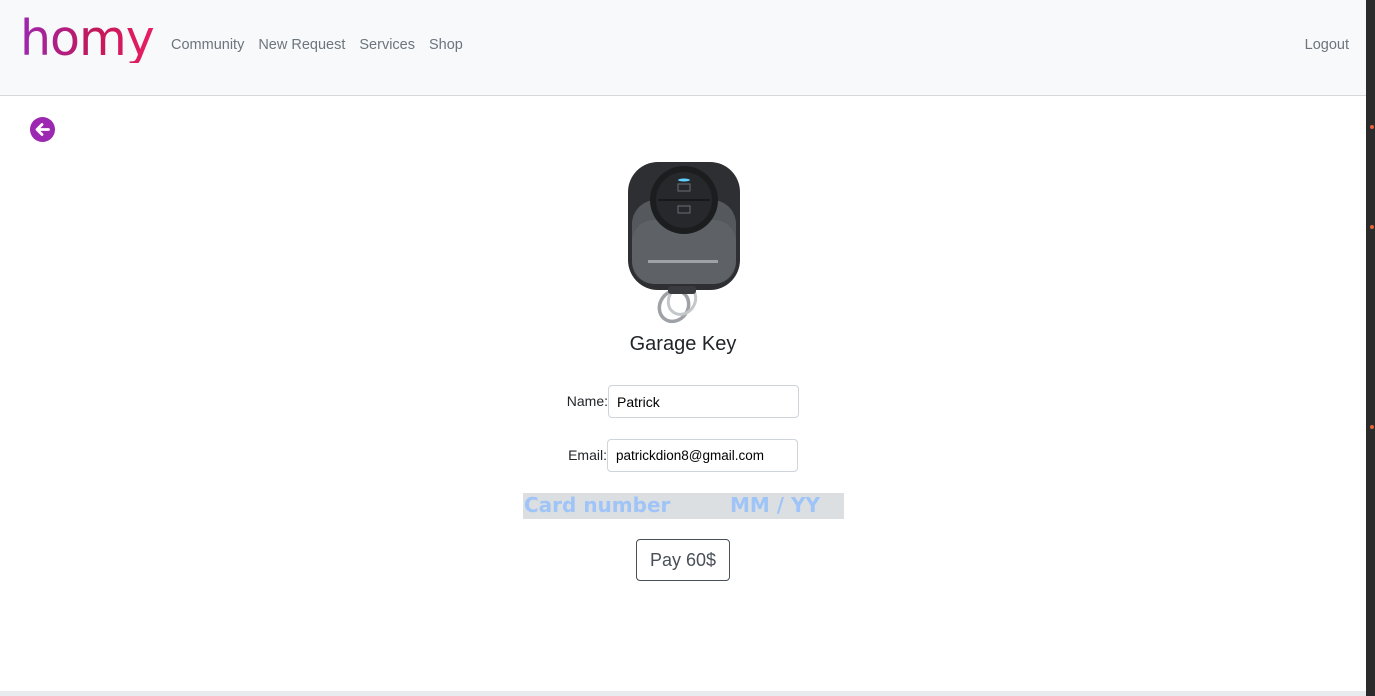  What do you see at coordinates (683, 506) in the screenshot?
I see `card-input: Card number MM / YY` at bounding box center [683, 506].